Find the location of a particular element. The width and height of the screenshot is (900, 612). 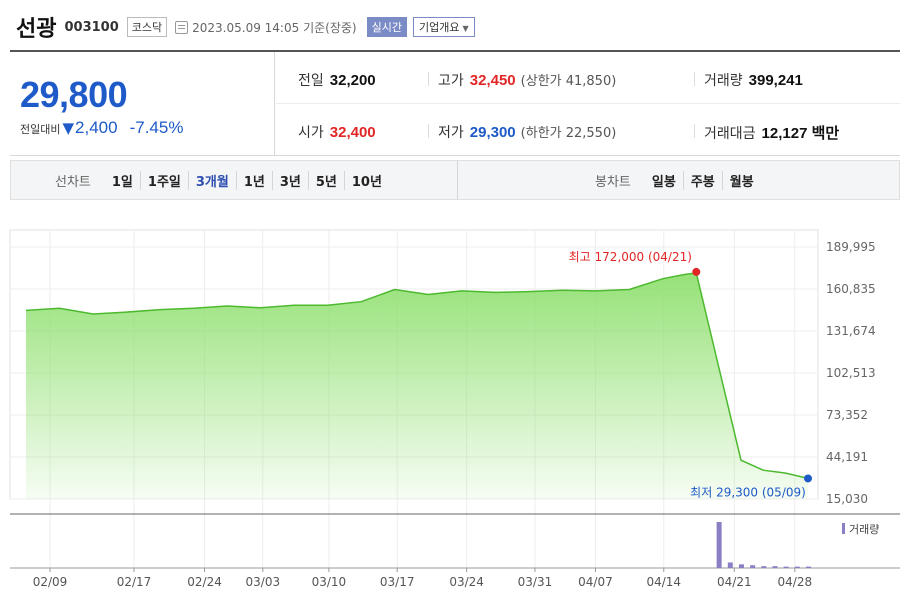

period-1y: 1년 is located at coordinates (253, 180).